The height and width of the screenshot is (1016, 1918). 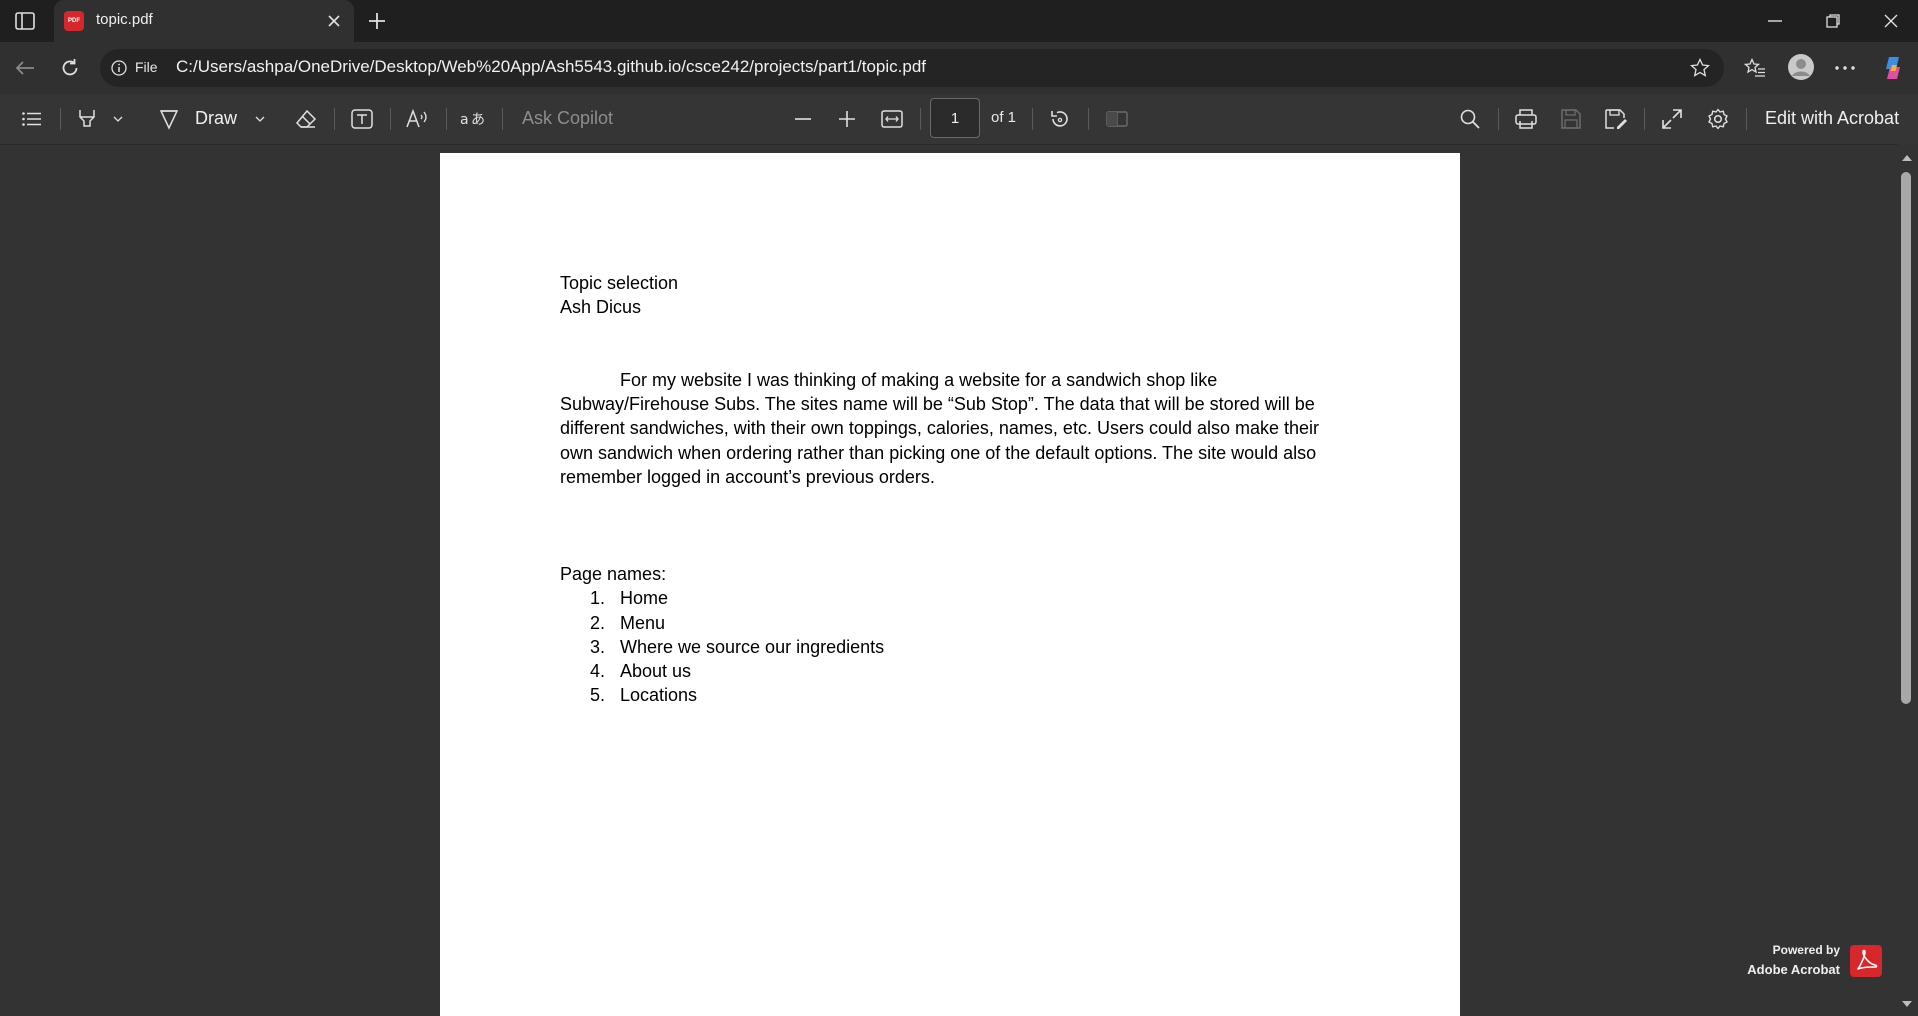 What do you see at coordinates (25, 21) in the screenshot?
I see `sidebar-toggle-icon` at bounding box center [25, 21].